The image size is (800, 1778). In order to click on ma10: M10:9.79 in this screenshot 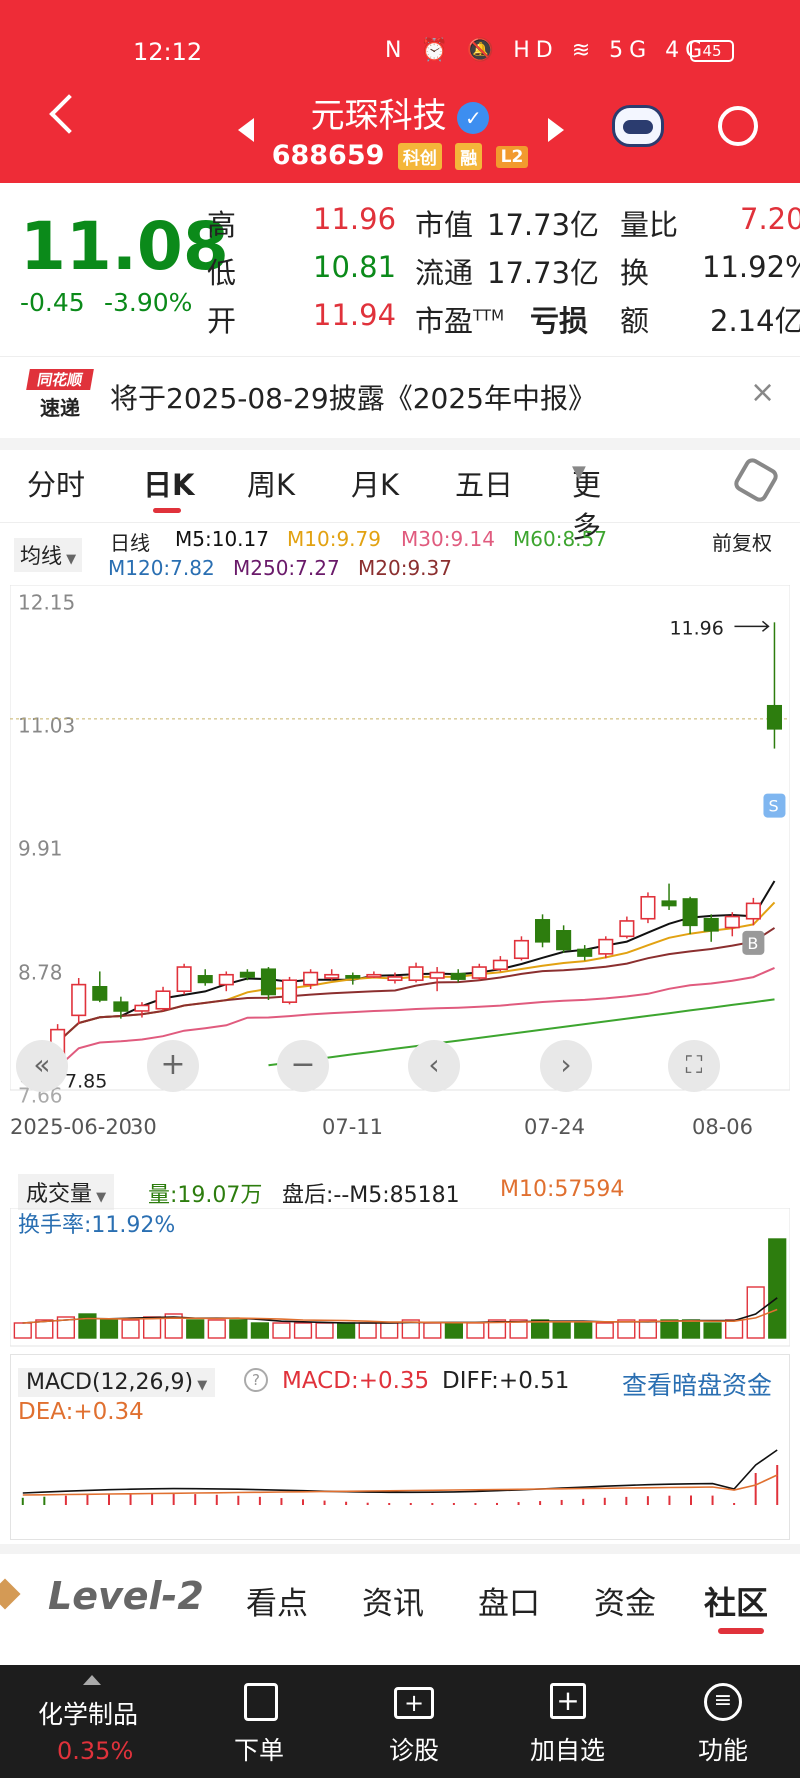, I will do `click(334, 539)`.